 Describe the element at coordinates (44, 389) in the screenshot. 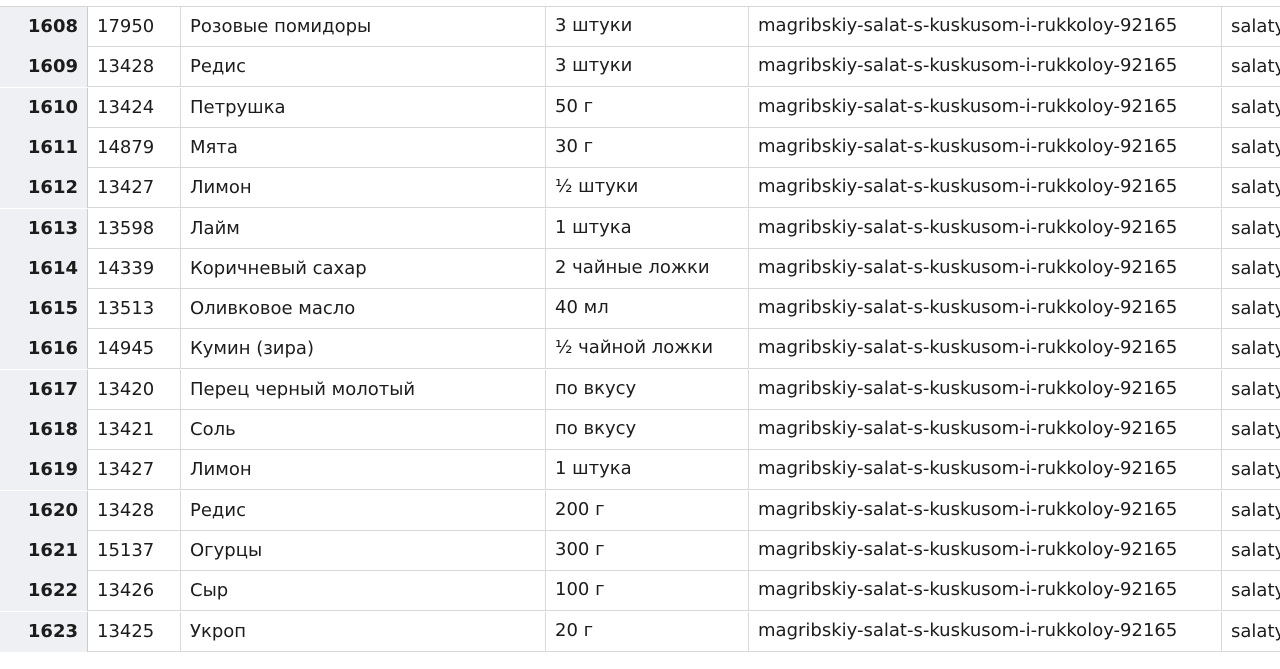

I see `row-index-cell: 1617` at that location.